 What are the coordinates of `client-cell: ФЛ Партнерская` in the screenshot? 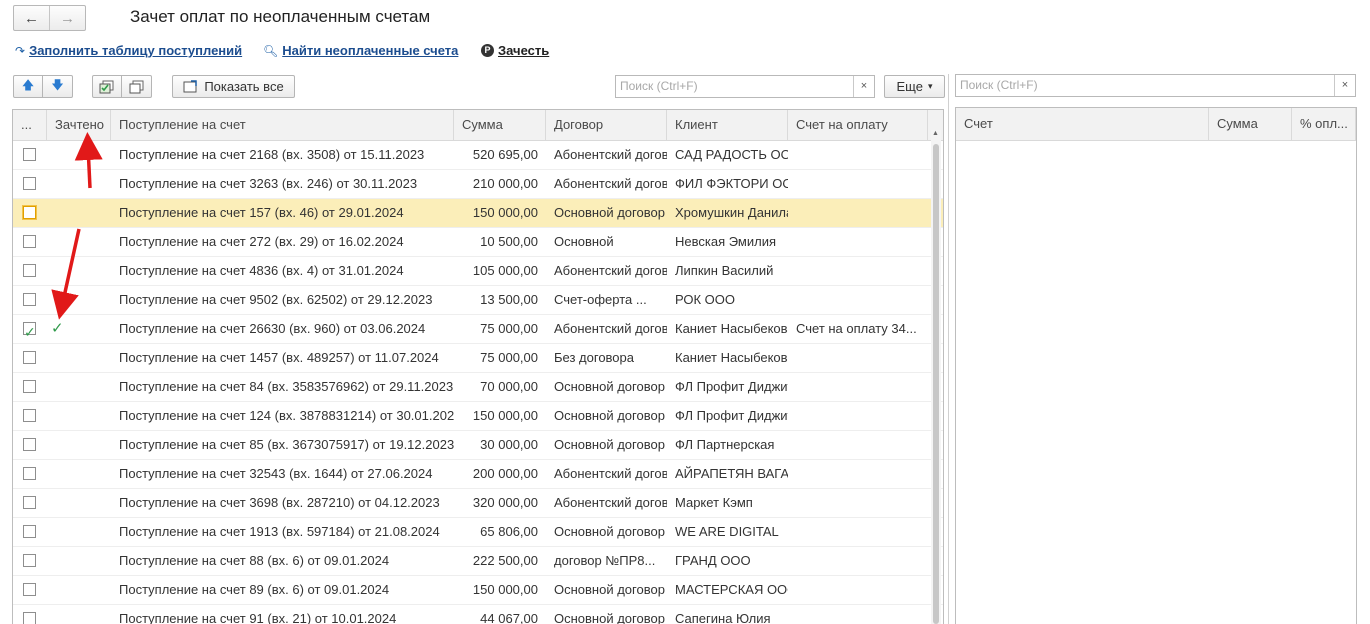 It's located at (727, 445).